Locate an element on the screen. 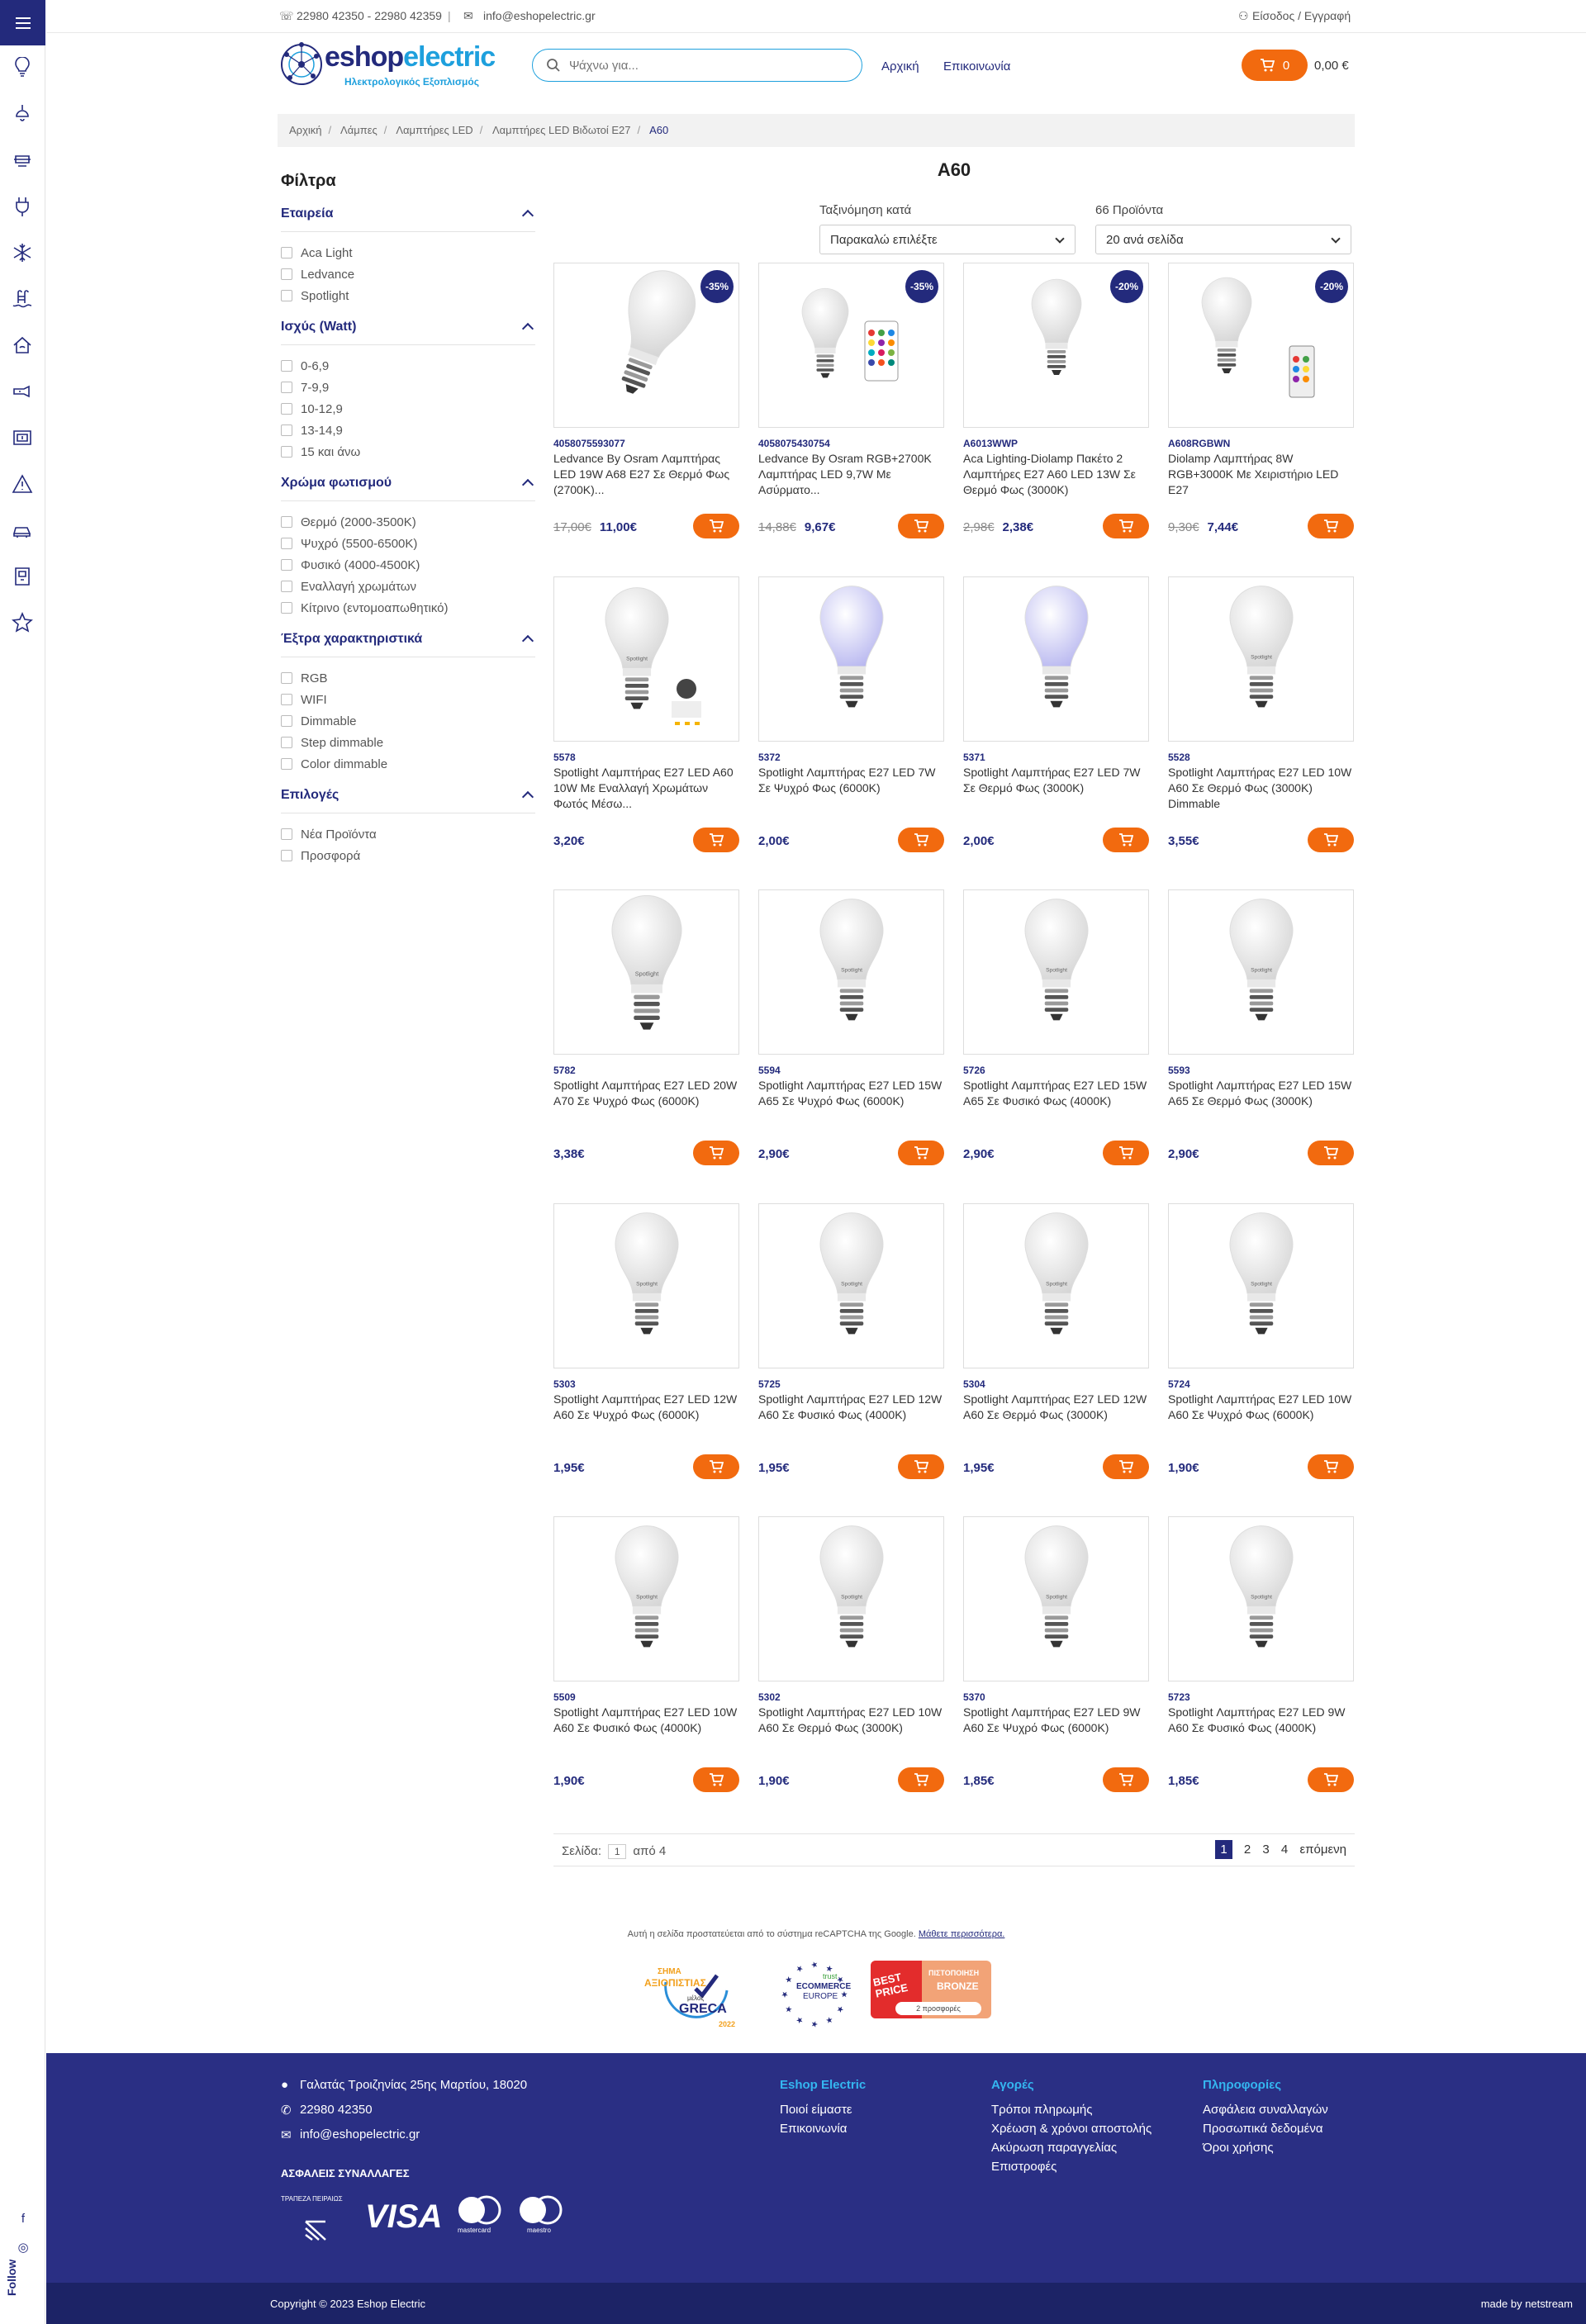 The image size is (1586, 2324). home-automation-icon is located at coordinates (22, 345).